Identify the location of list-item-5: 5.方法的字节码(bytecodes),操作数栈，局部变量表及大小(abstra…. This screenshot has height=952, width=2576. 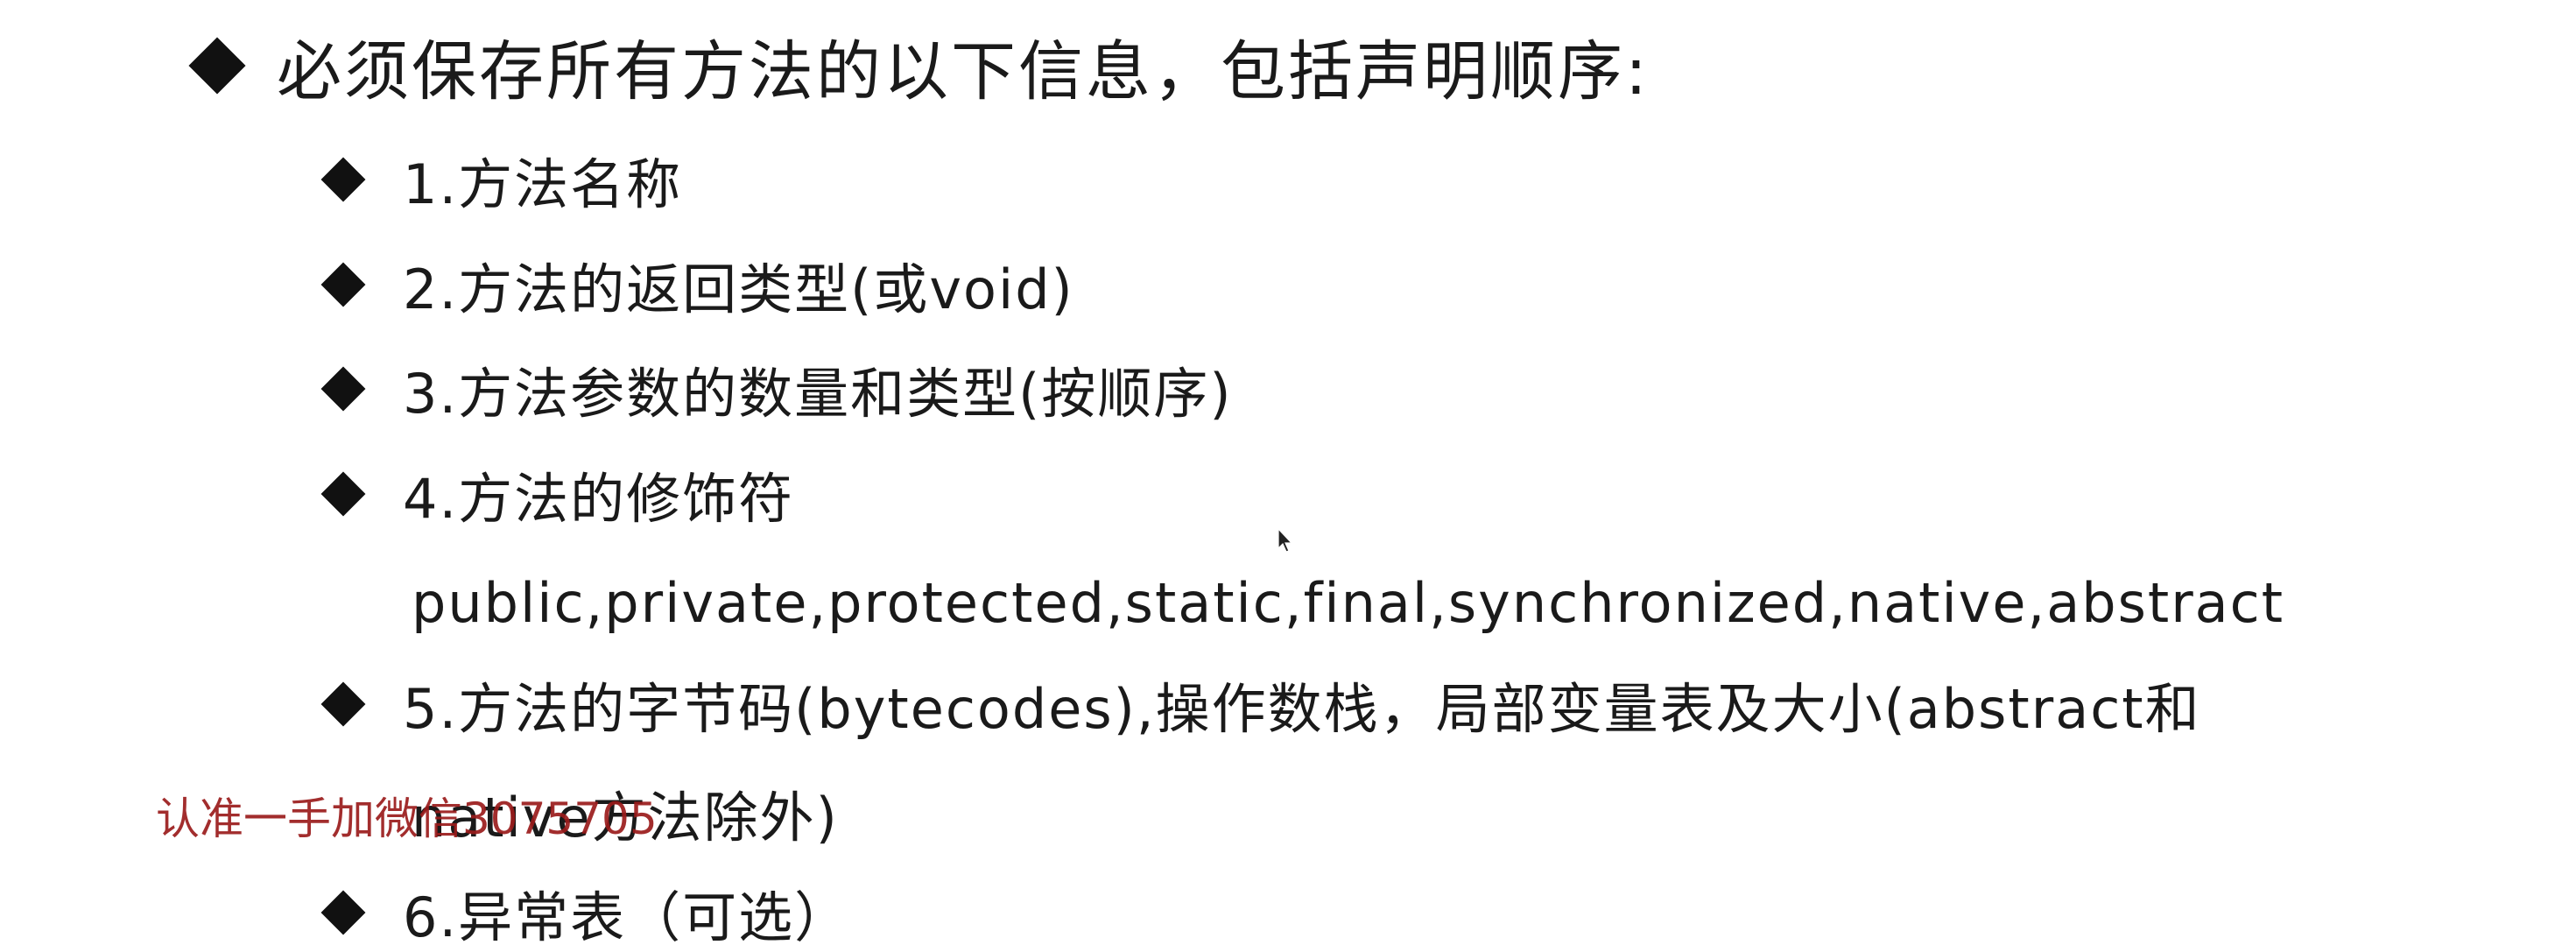
(1259, 705).